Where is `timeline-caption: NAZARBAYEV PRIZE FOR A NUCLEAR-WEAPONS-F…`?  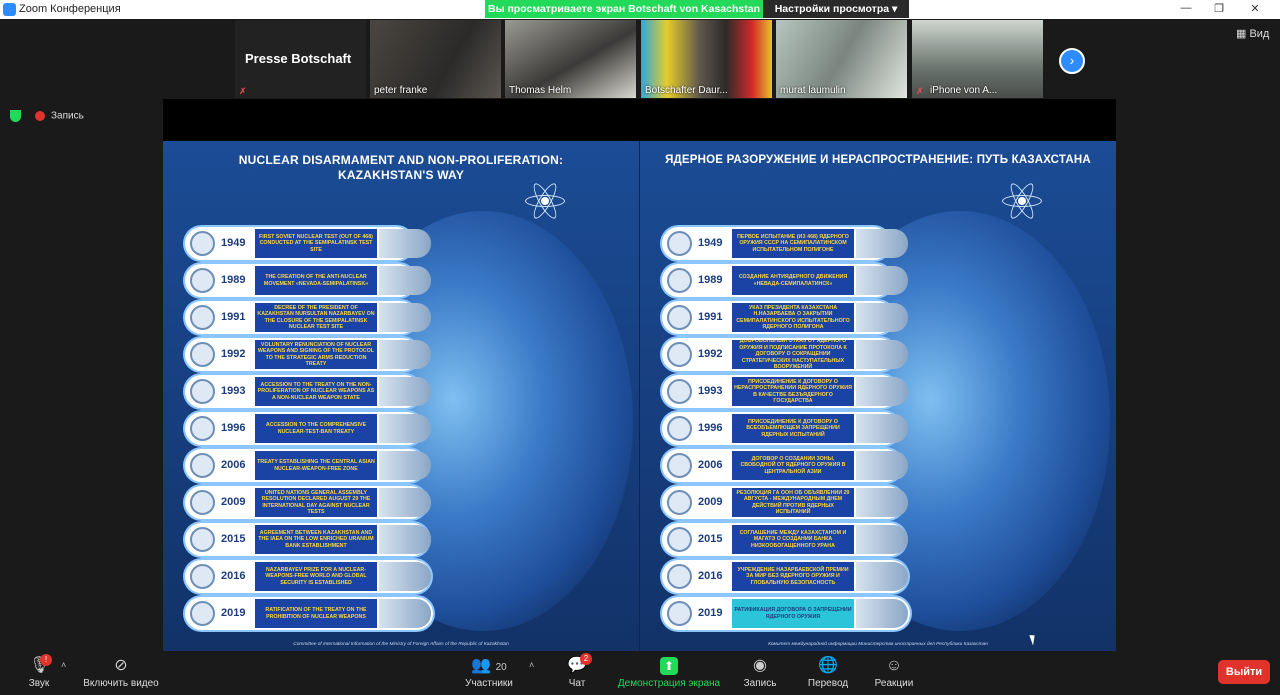 timeline-caption: NAZARBAYEV PRIZE FOR A NUCLEAR-WEAPONS-F… is located at coordinates (316, 576).